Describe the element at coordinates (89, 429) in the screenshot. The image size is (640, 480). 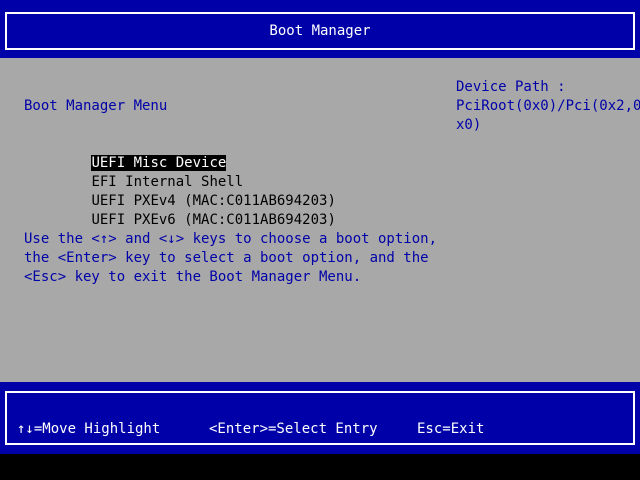
I see `move-highlight-hint: ↑↓=Move Highlight` at that location.